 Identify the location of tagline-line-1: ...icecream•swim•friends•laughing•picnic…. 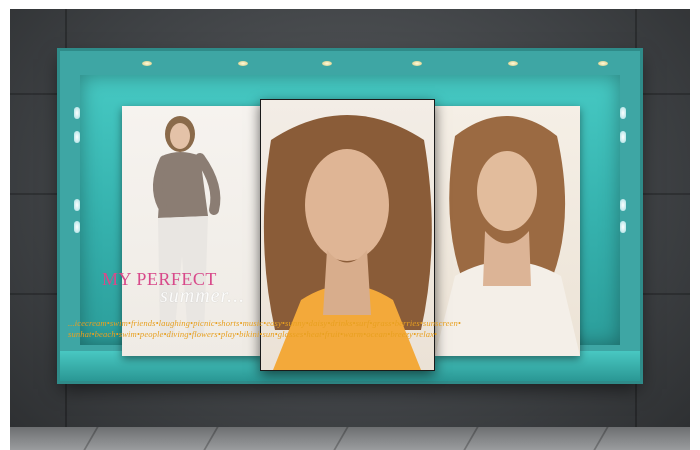
(264, 323).